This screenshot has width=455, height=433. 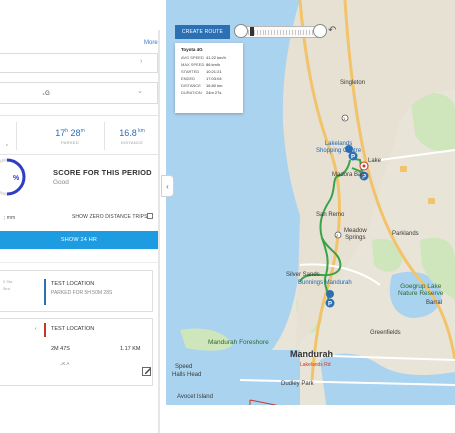 What do you see at coordinates (330, 215) in the screenshot?
I see `map-label-san-remo: San Remo` at bounding box center [330, 215].